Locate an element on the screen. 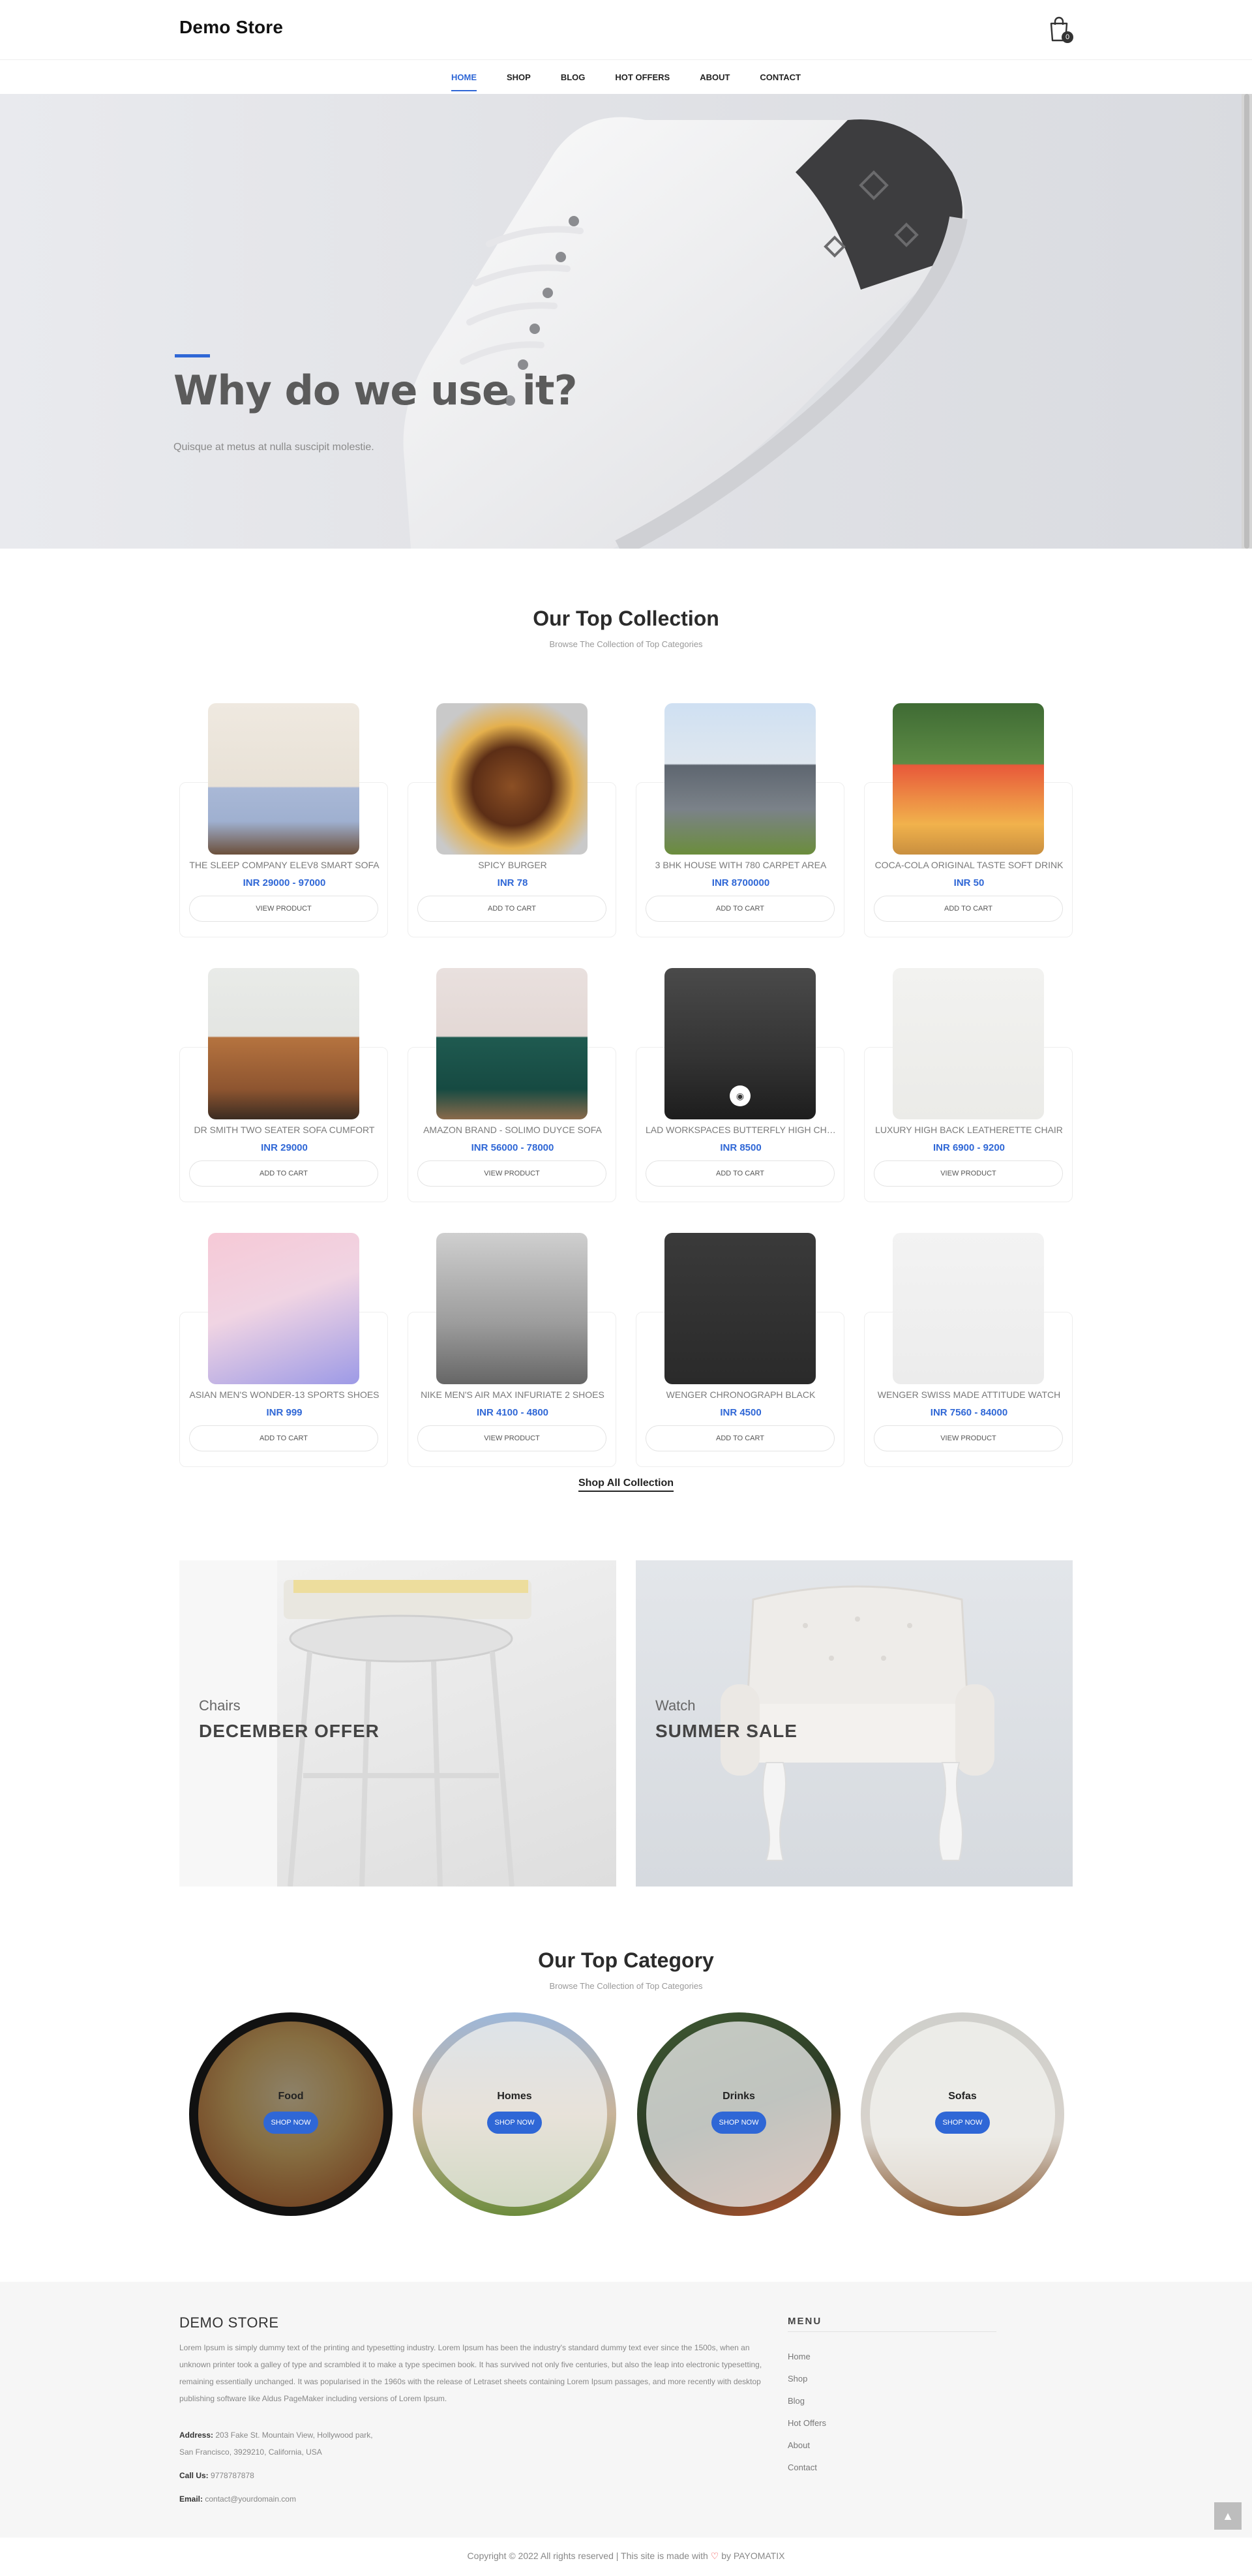 This screenshot has height=2576, width=1252. footer-menu-divider is located at coordinates (892, 2332).